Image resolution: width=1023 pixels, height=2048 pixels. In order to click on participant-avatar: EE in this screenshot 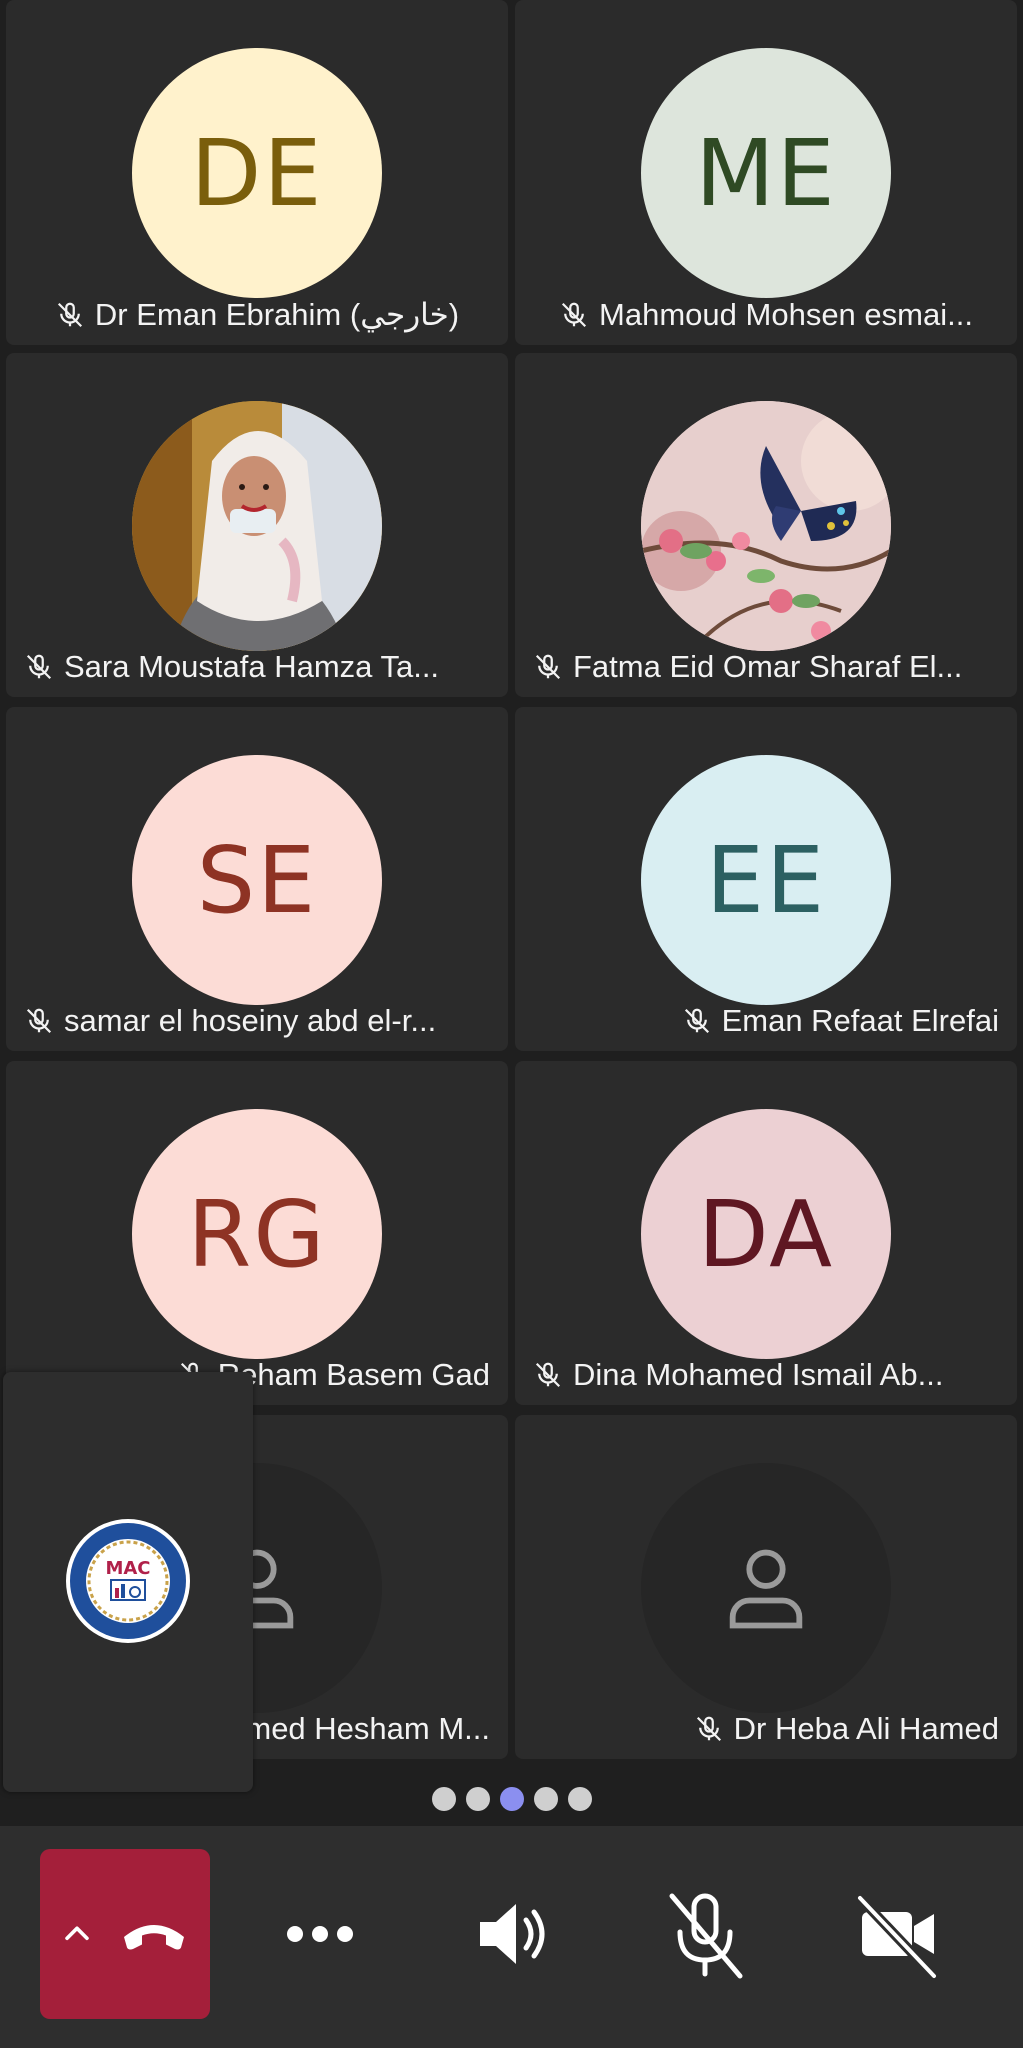, I will do `click(766, 880)`.